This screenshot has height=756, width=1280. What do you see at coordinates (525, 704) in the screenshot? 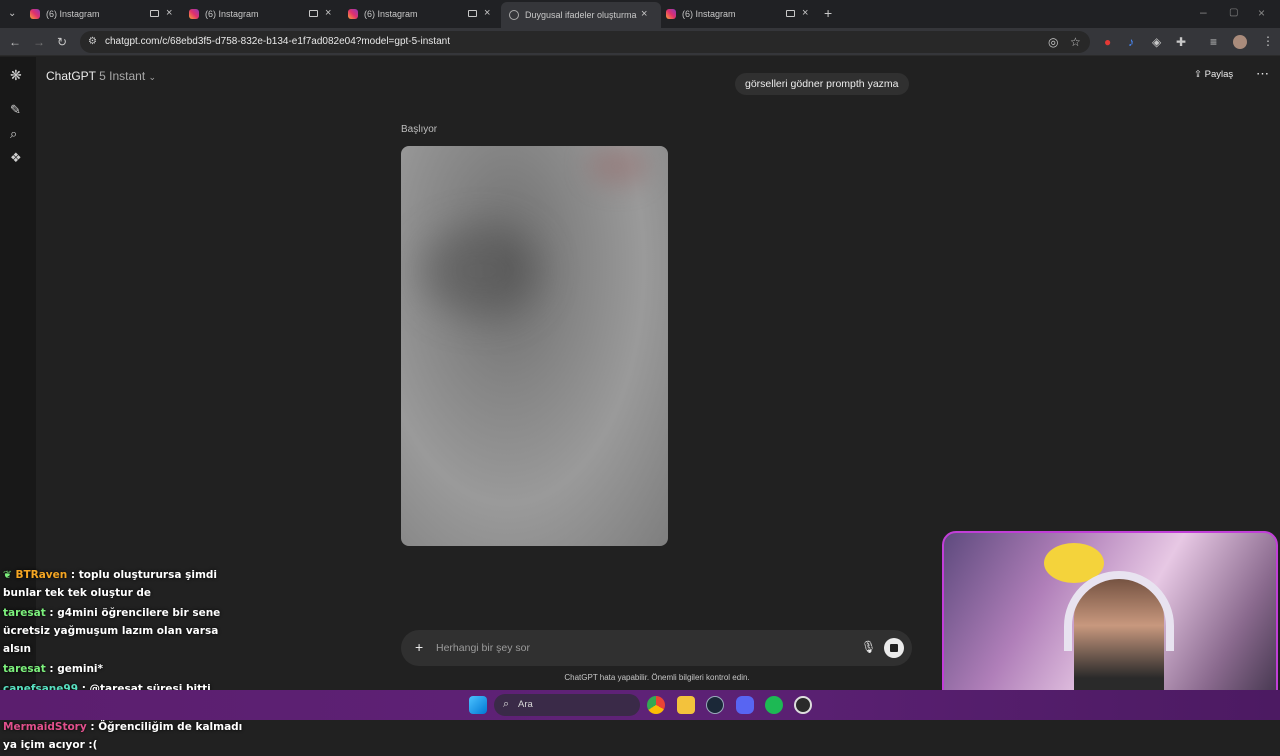
I see `taskbar-search-label: Ara` at bounding box center [525, 704].